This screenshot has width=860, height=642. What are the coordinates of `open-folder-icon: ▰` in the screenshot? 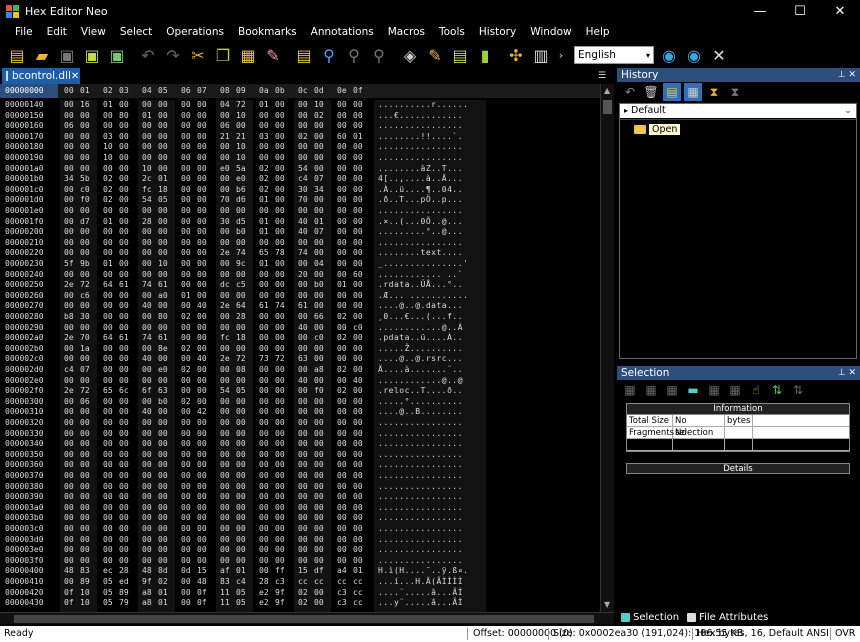 It's located at (42, 55).